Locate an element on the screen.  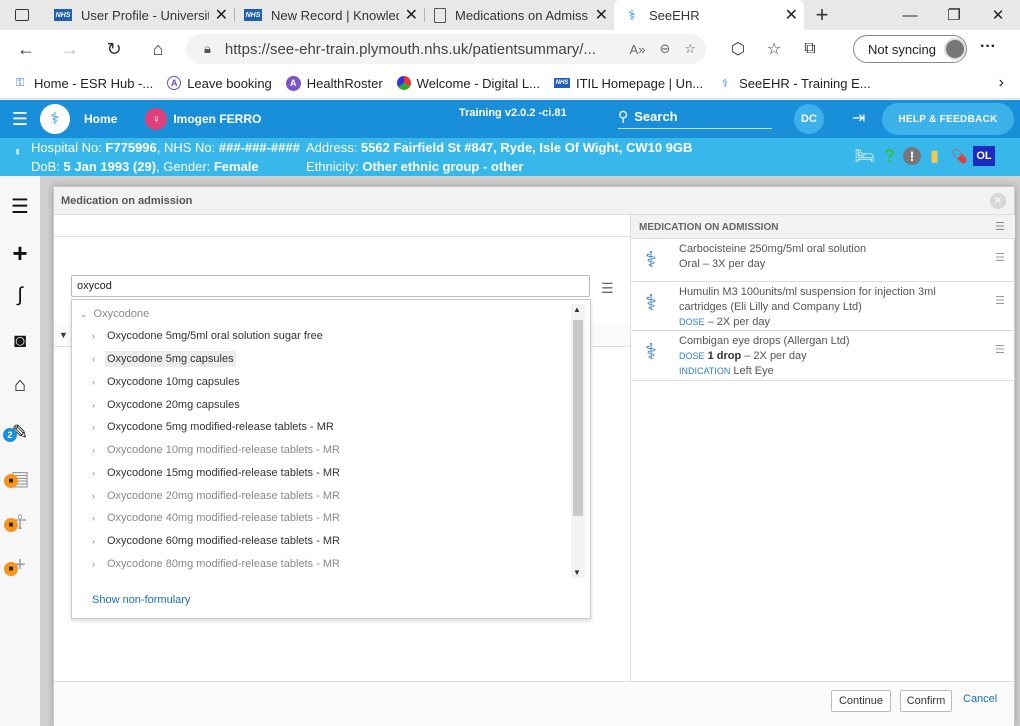
camera-icon: ◙ is located at coordinates (20, 341).